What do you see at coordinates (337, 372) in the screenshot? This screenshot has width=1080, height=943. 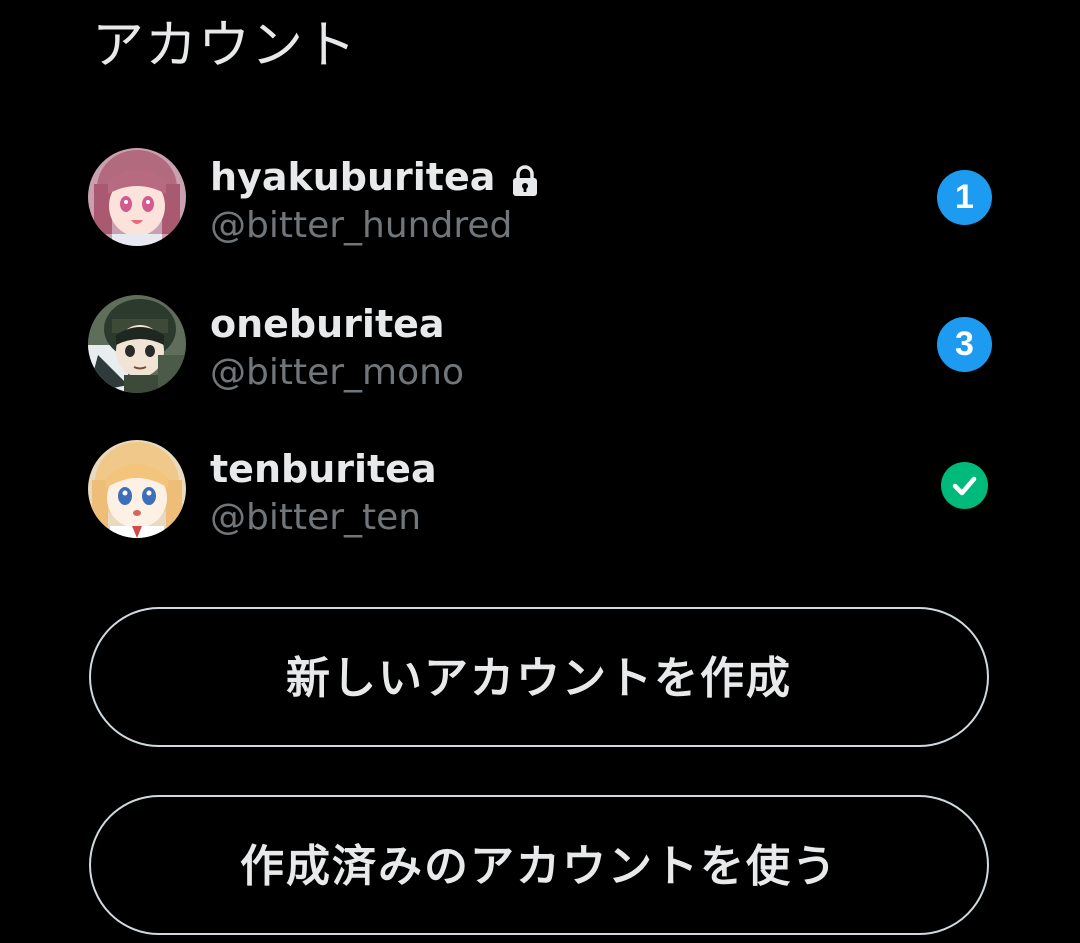 I see `account-handle: @bitter_mono` at bounding box center [337, 372].